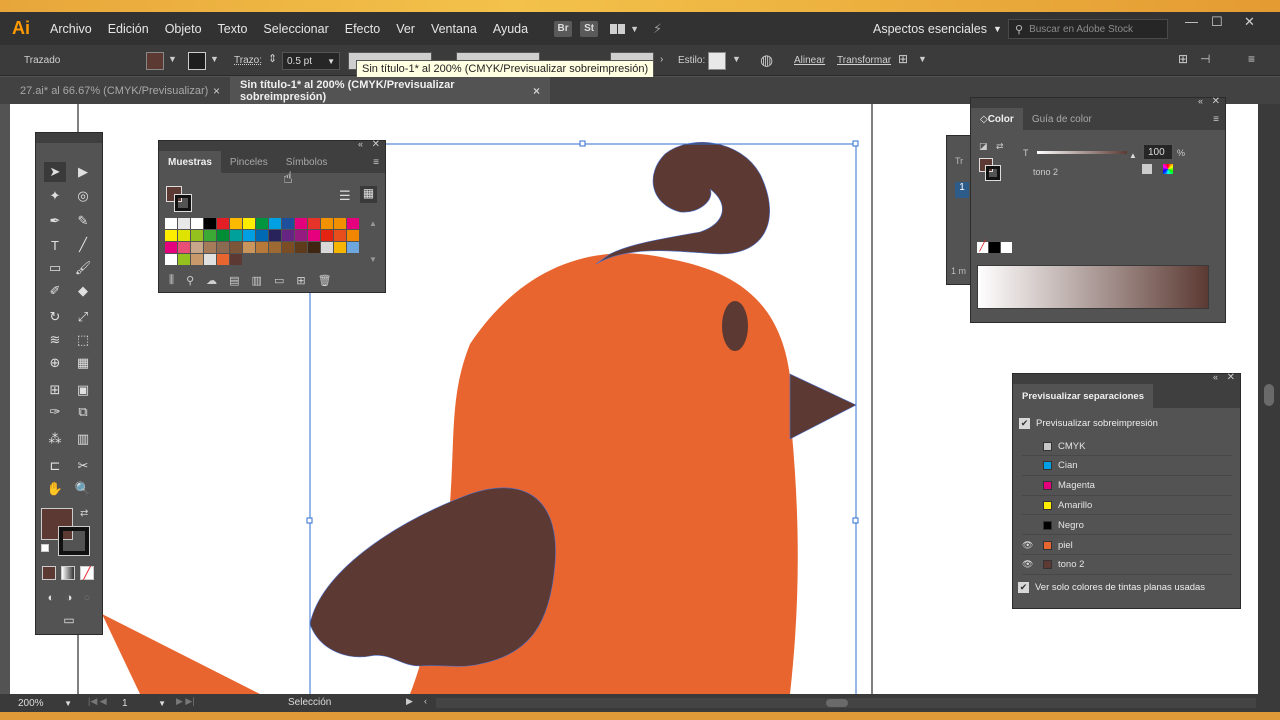  I want to click on style-swatch, so click(717, 61).